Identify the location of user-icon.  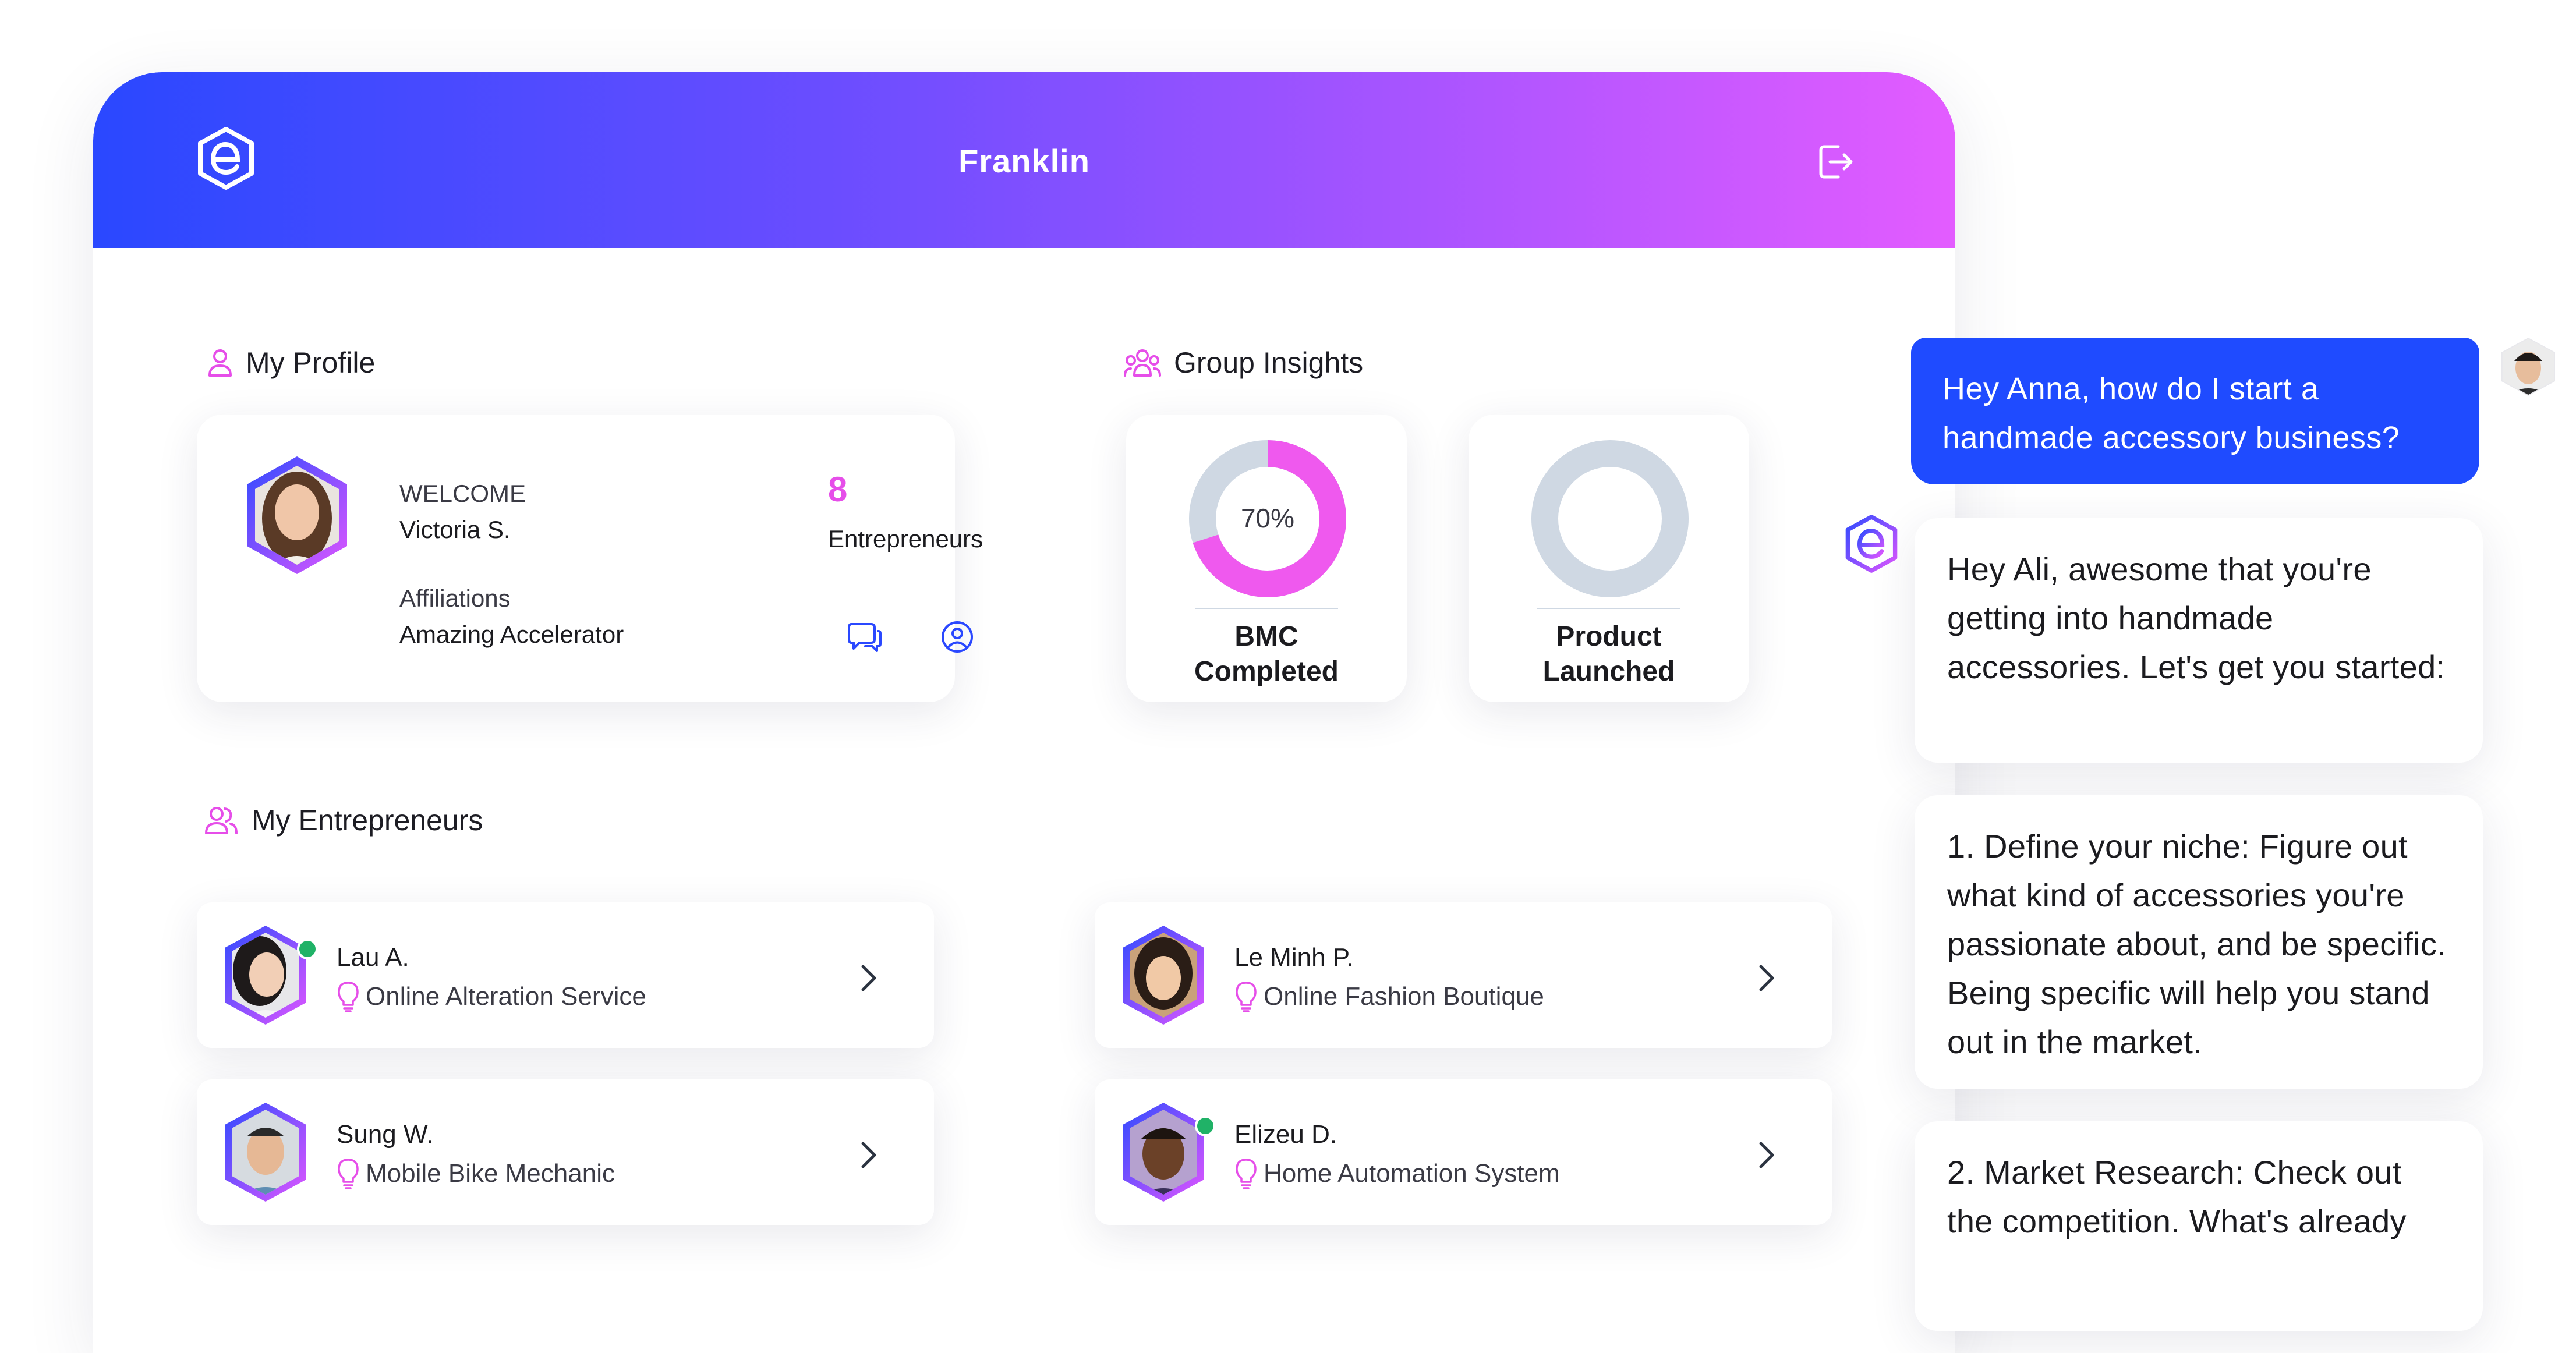
(220, 363).